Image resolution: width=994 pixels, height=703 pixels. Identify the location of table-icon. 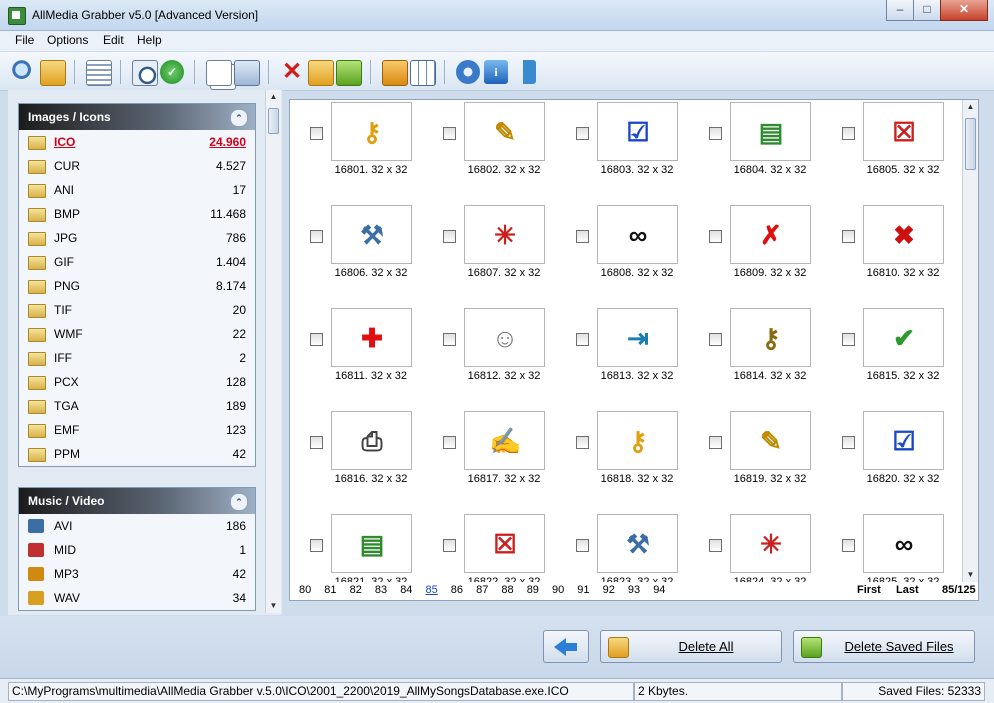
(423, 73).